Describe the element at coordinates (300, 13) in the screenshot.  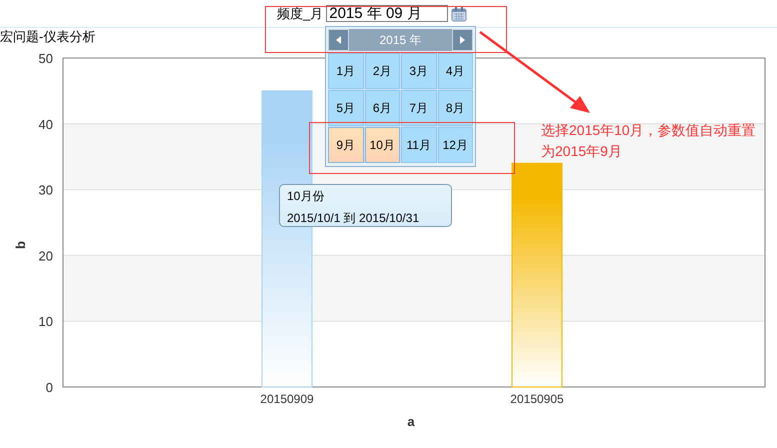
I see `filter-label: 频度_月` at that location.